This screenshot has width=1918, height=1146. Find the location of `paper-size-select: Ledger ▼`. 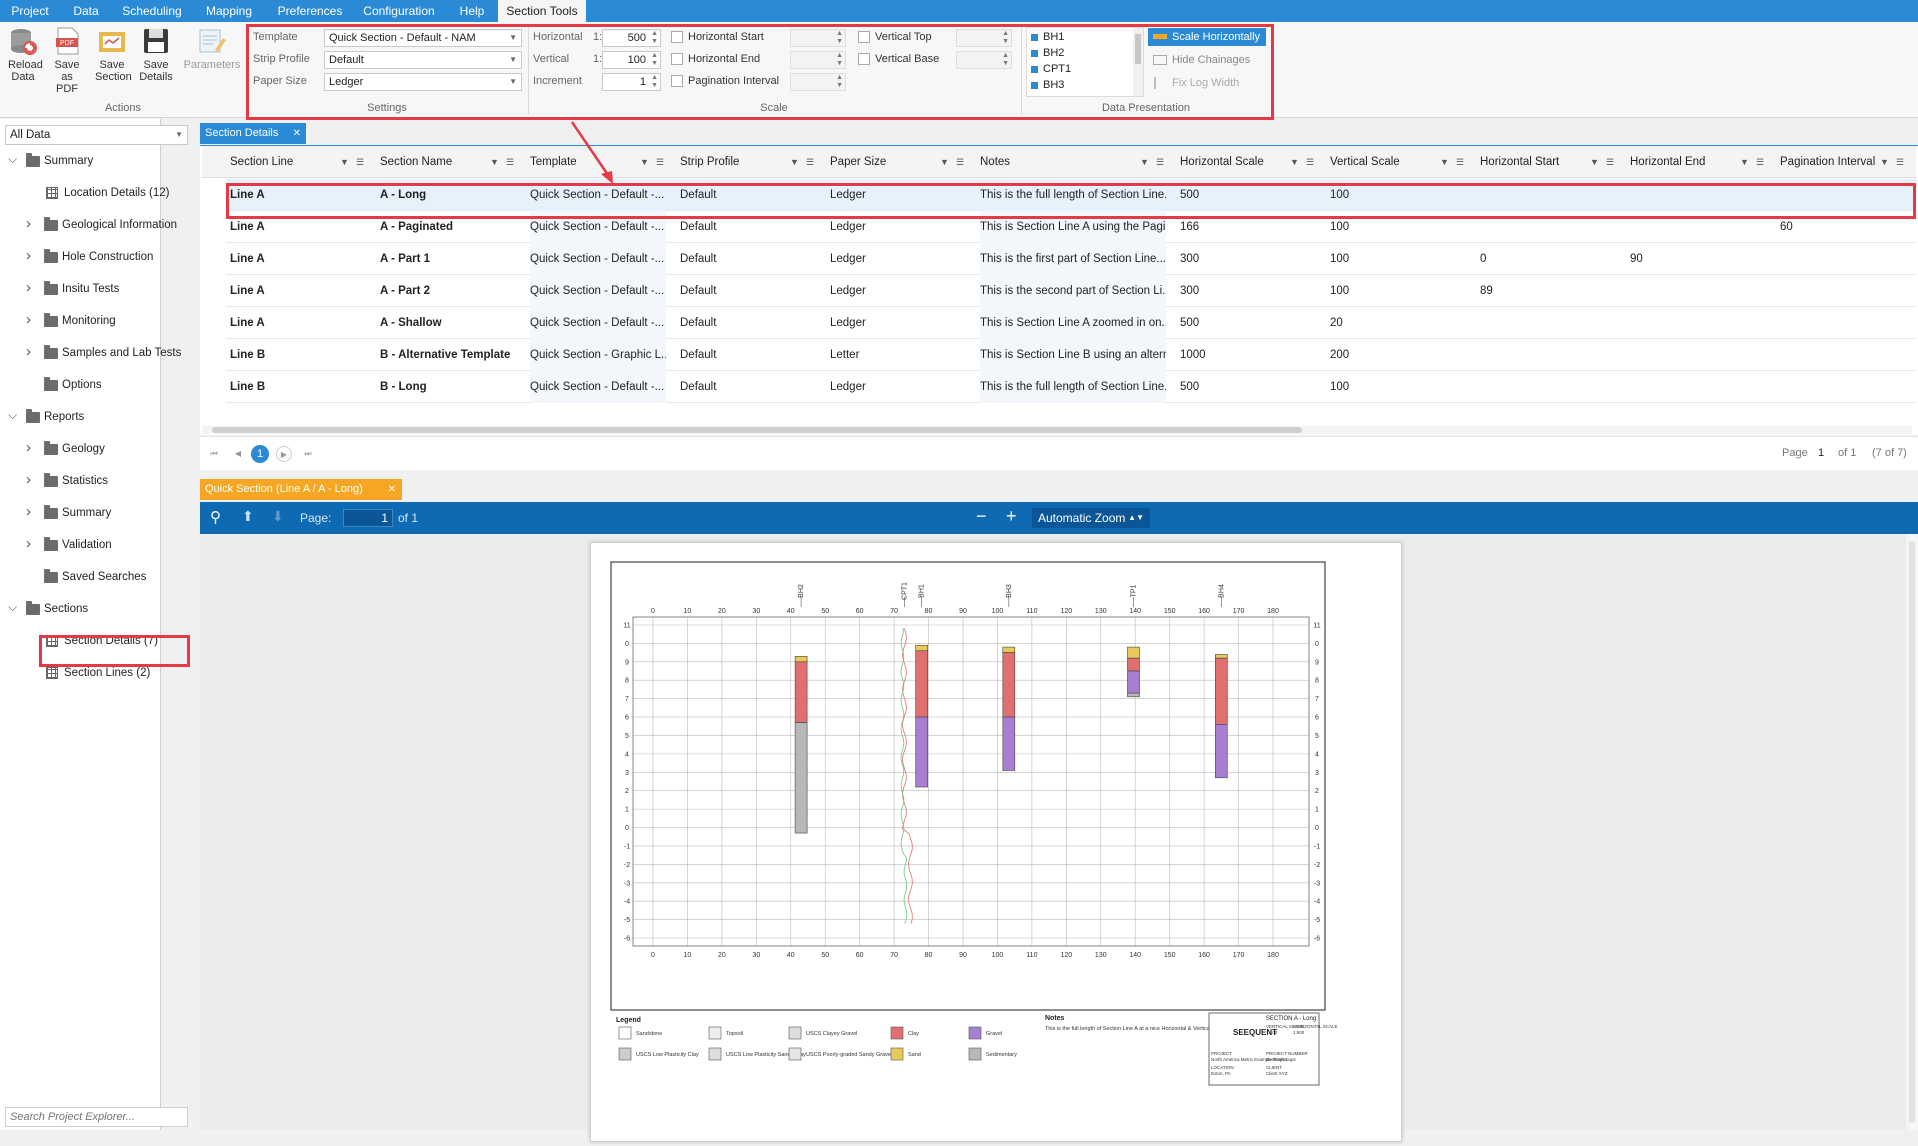

paper-size-select: Ledger ▼ is located at coordinates (423, 82).